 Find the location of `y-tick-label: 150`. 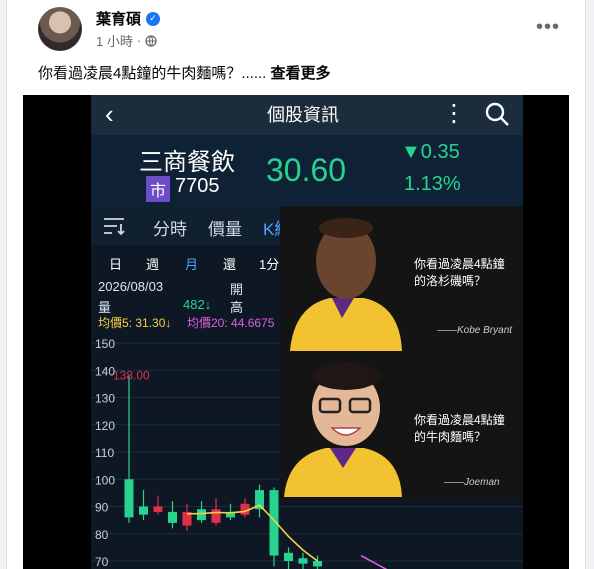

y-tick-label: 150 is located at coordinates (105, 344).